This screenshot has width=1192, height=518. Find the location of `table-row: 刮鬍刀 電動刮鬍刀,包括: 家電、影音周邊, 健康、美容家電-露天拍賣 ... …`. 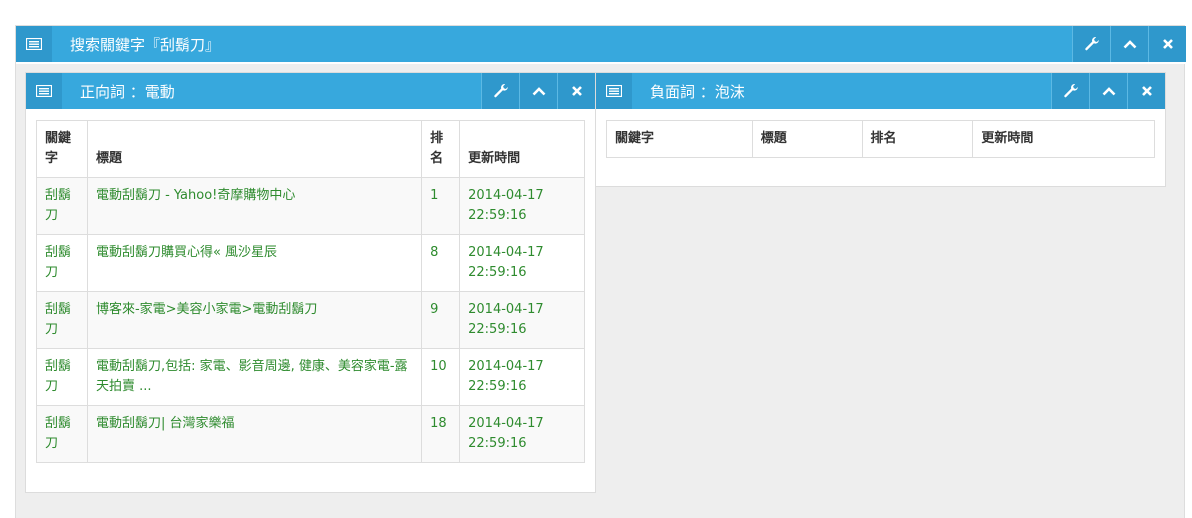

table-row: 刮鬍刀 電動刮鬍刀,包括: 家電、影音周邊, 健康、美容家電-露天拍賣 ... … is located at coordinates (310, 377).